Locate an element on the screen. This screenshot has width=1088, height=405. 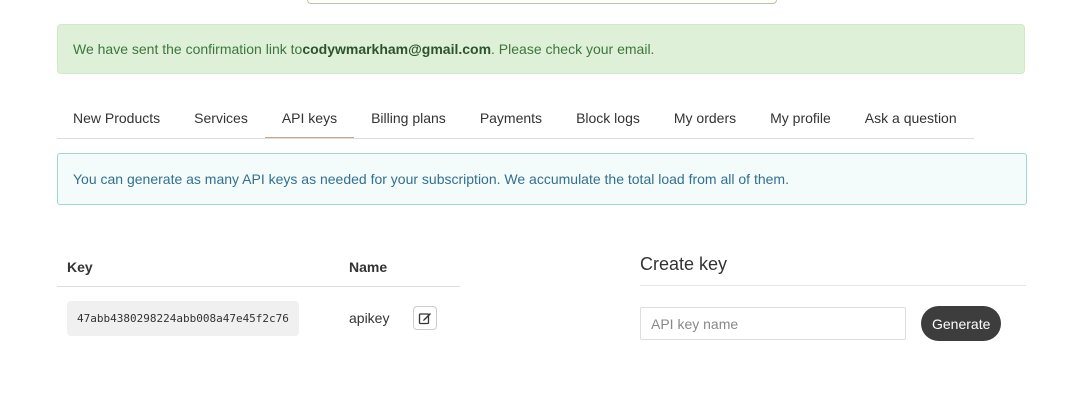
edit-icon is located at coordinates (424, 319).